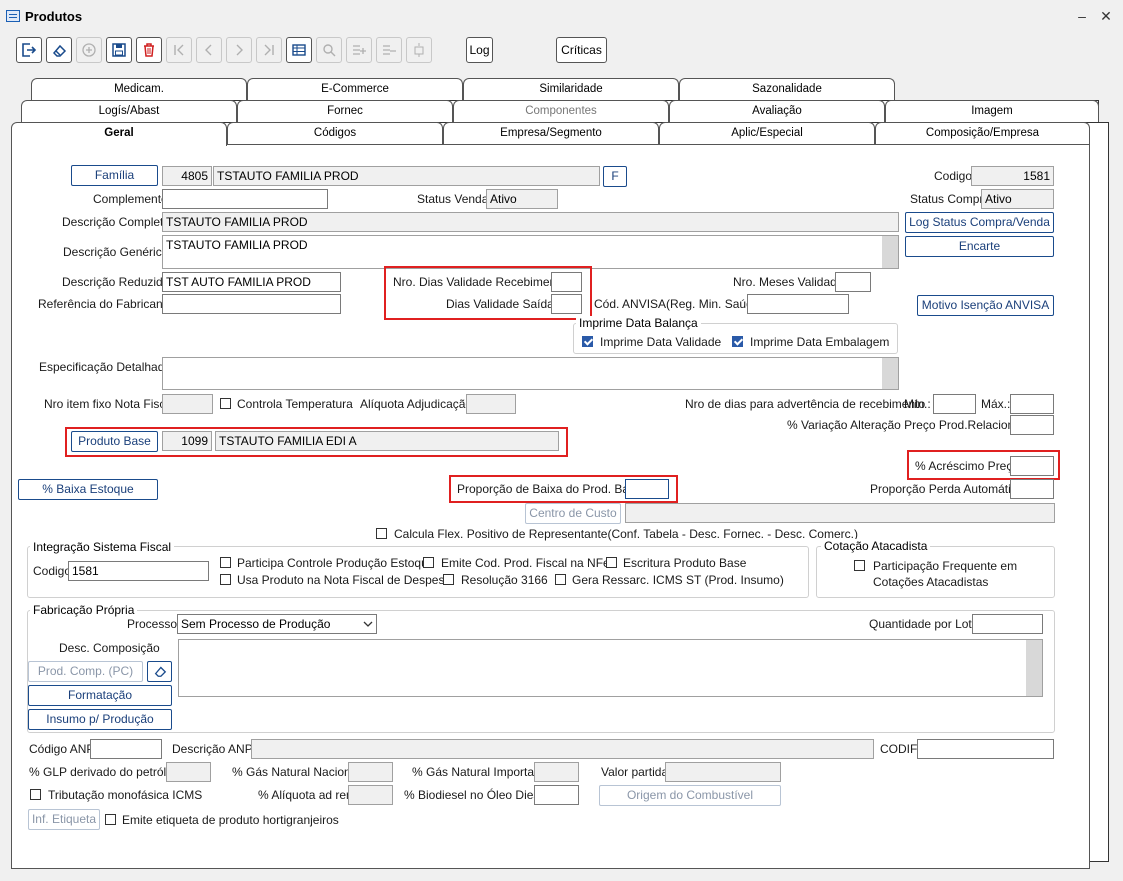  I want to click on clear-composicao-button, so click(159, 671).